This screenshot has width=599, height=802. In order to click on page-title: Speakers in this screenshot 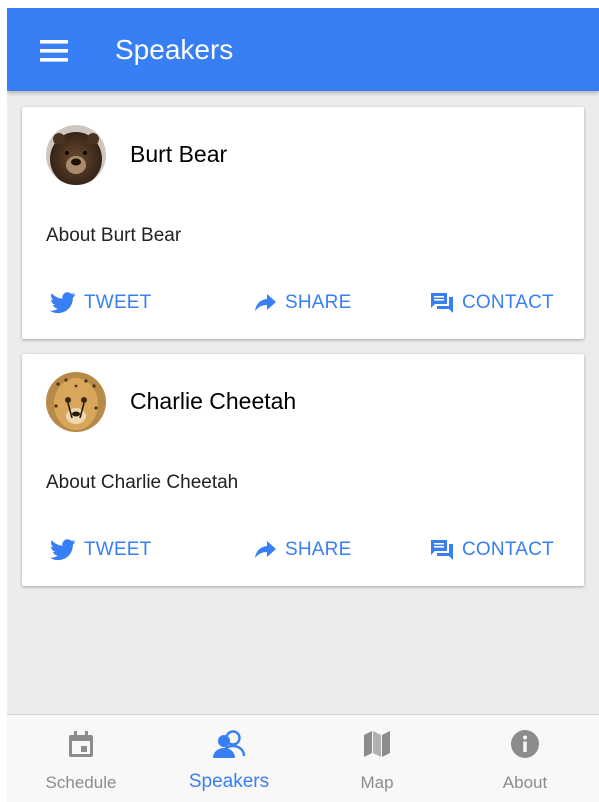, I will do `click(174, 49)`.